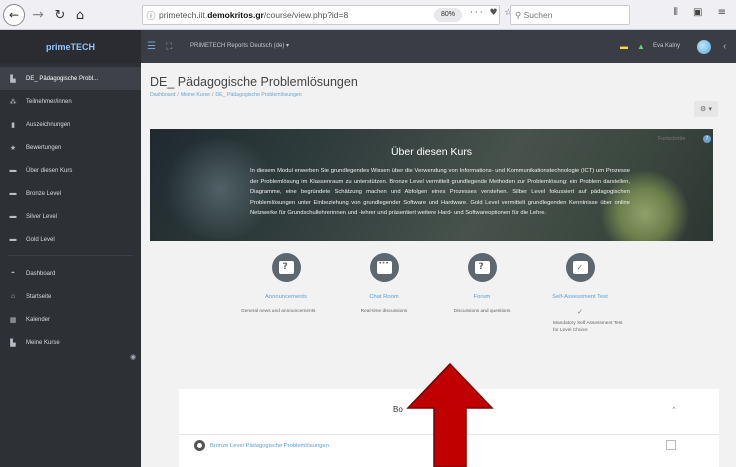 This screenshot has height=467, width=736. What do you see at coordinates (13, 320) in the screenshot?
I see `calendar-icon: ▦` at bounding box center [13, 320].